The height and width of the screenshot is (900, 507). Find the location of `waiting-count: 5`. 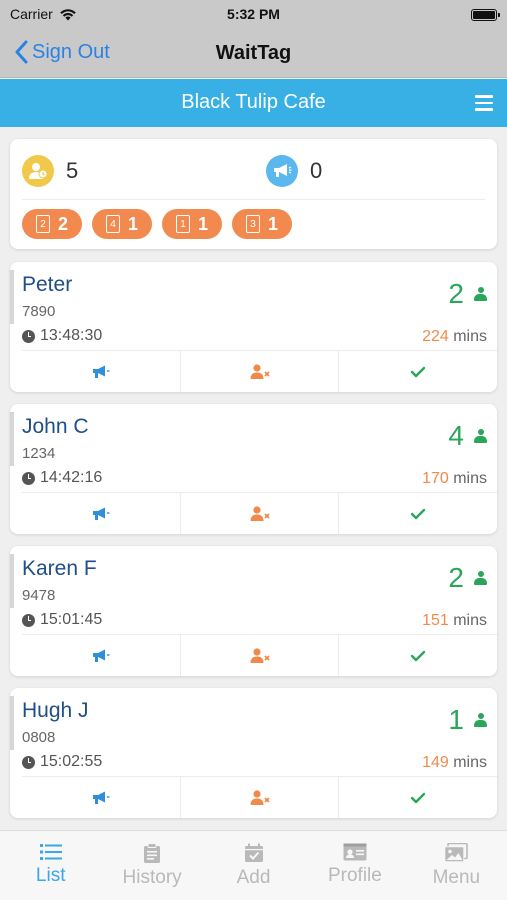

waiting-count: 5 is located at coordinates (72, 170).